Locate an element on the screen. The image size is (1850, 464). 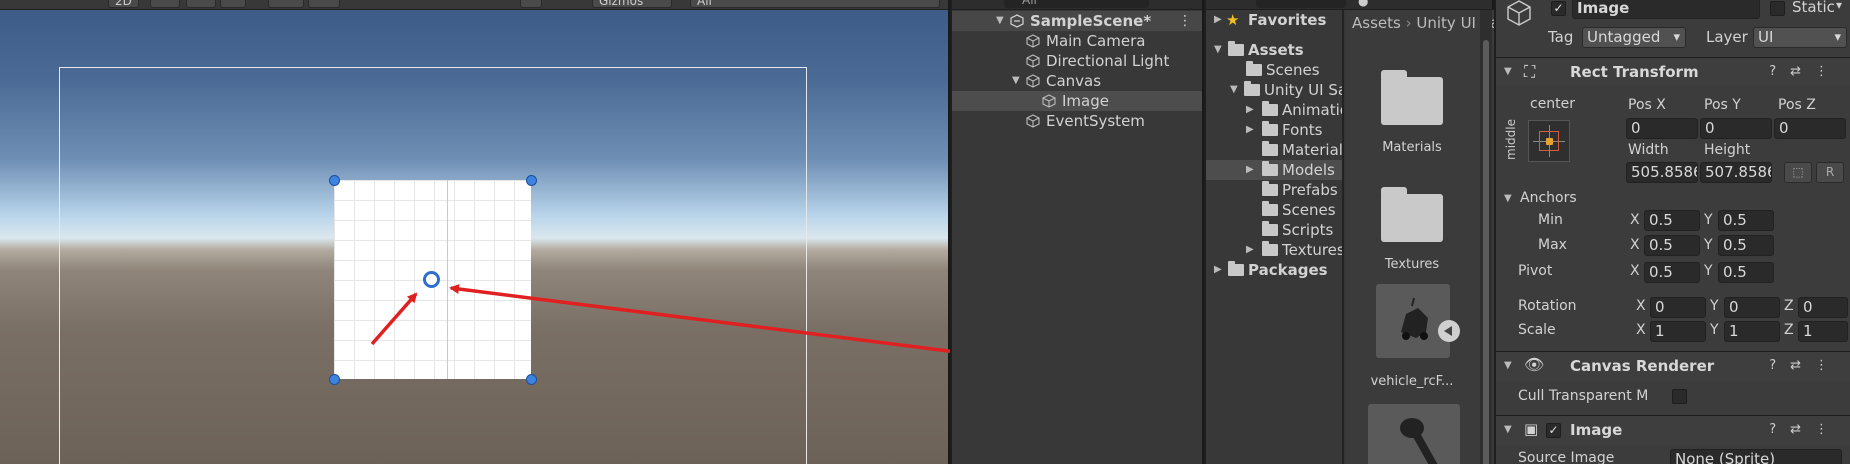
tree-item-assets: ▼ Assets is located at coordinates (1274, 50).